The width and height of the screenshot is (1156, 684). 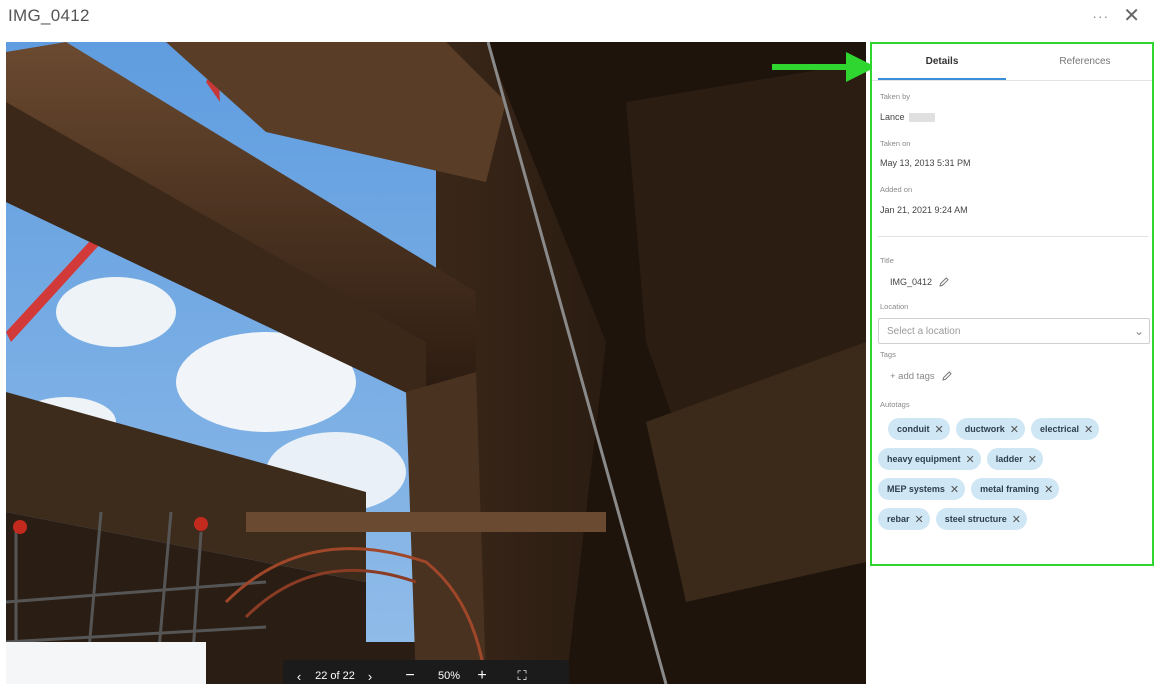 What do you see at coordinates (887, 260) in the screenshot?
I see `title-label: Title` at bounding box center [887, 260].